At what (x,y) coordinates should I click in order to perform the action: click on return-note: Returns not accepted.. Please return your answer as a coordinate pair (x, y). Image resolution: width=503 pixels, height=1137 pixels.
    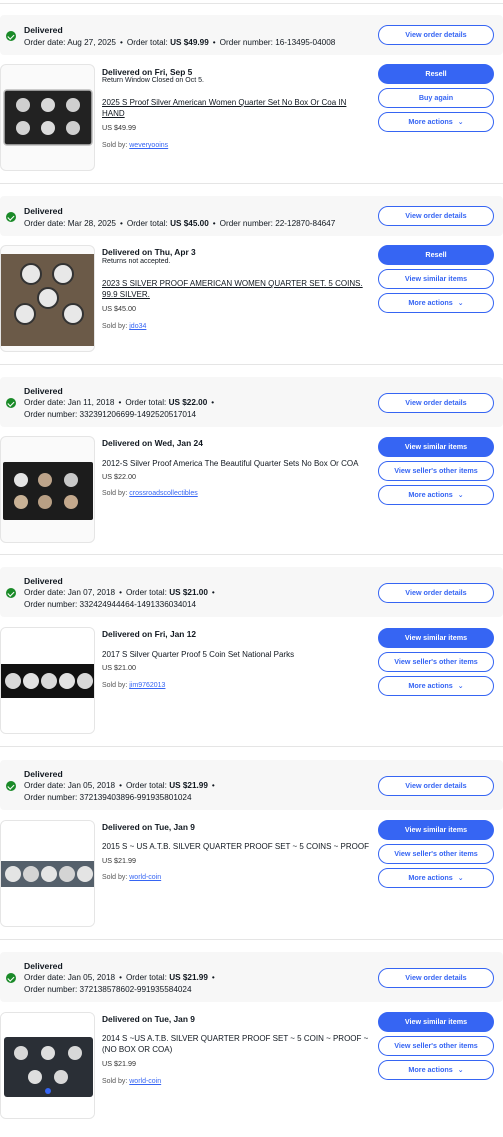
    Looking at the image, I should click on (136, 261).